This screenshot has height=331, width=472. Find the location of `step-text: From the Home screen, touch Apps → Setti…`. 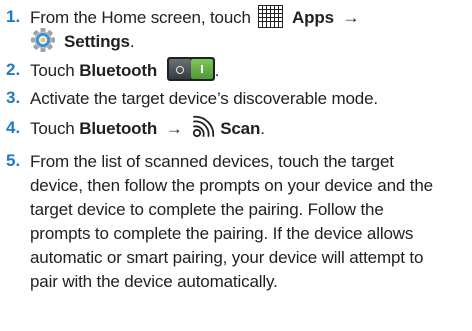

step-text: From the Home screen, touch Apps → Setti… is located at coordinates (248, 31).